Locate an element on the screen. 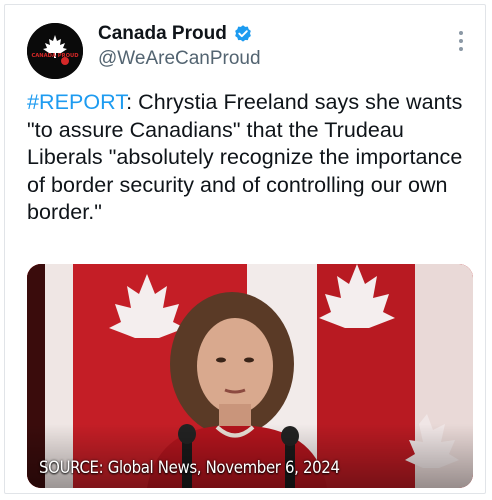  verified-badge-icon is located at coordinates (243, 34).